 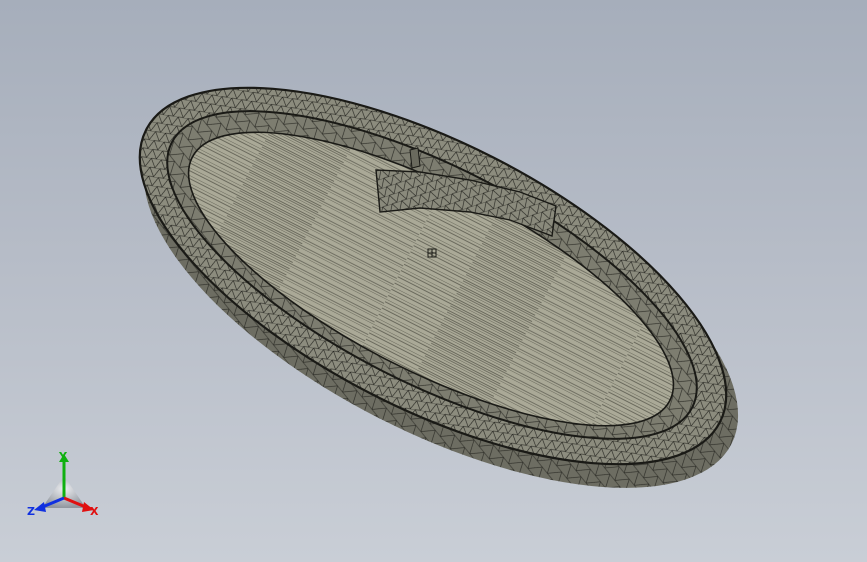 I want to click on z-axis-label: Z, so click(x=31, y=511).